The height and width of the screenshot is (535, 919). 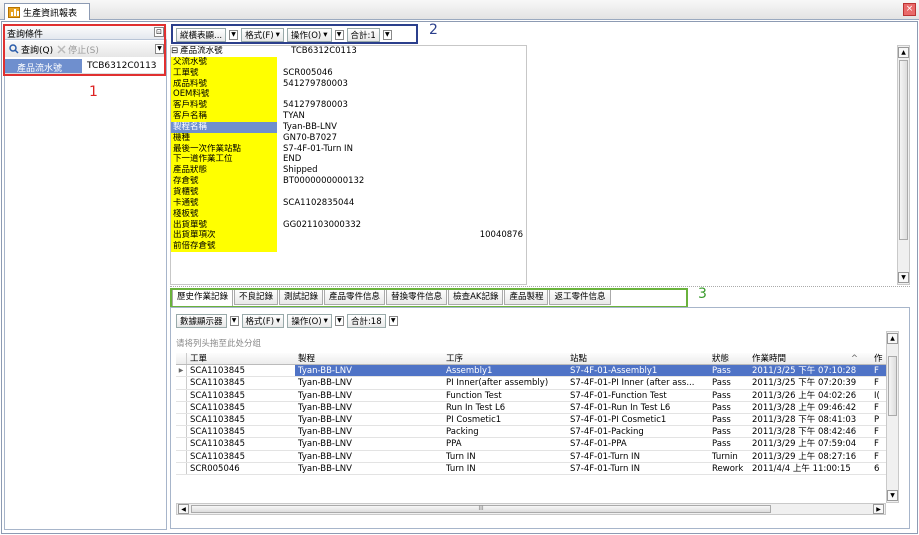 What do you see at coordinates (810, 371) in the screenshot?
I see `table-cell: 2011/3/25 下午 07:10:28` at bounding box center [810, 371].